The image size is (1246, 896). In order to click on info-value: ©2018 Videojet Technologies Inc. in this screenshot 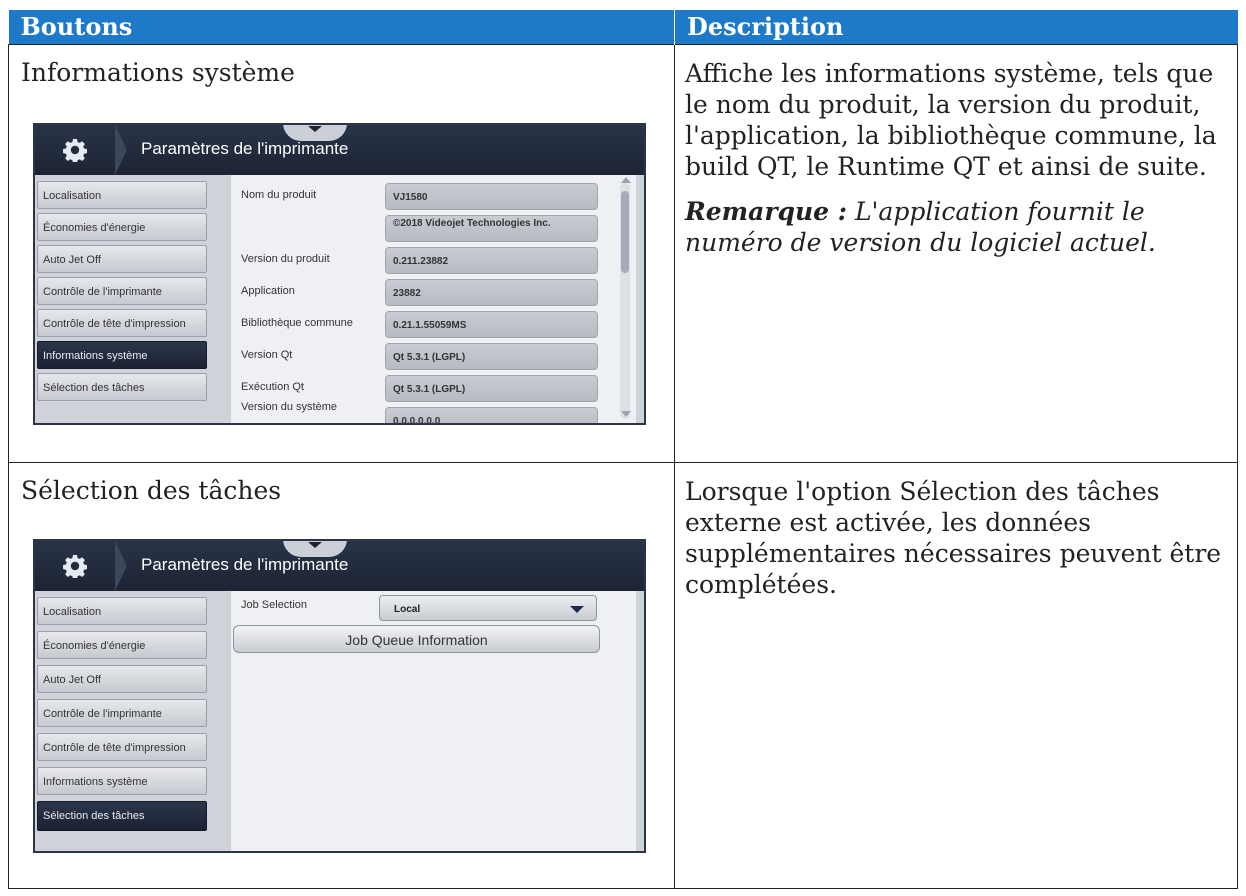, I will do `click(491, 228)`.